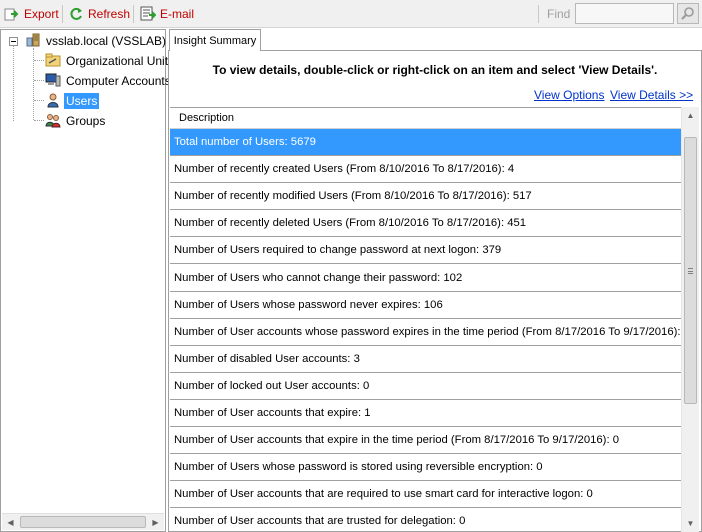 The height and width of the screenshot is (532, 702). I want to click on computer-icon, so click(53, 81).